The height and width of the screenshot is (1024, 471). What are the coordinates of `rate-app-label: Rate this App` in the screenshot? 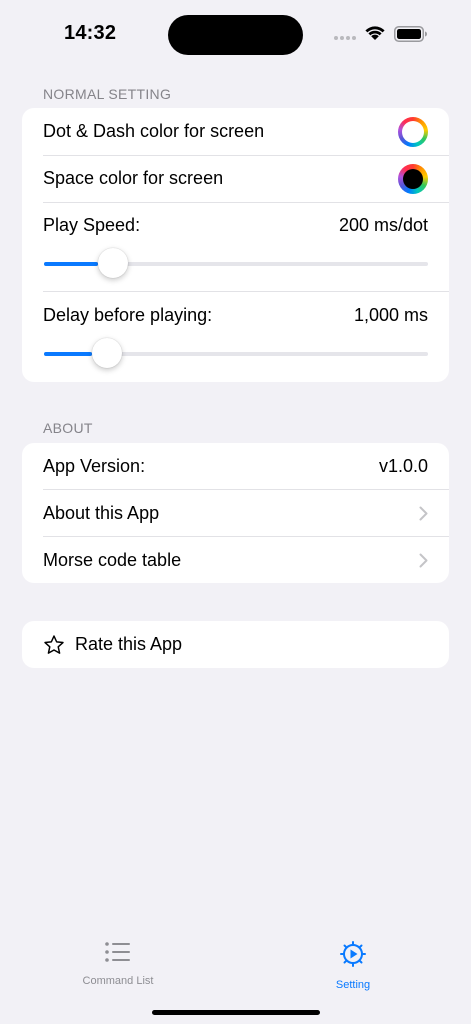 It's located at (129, 644).